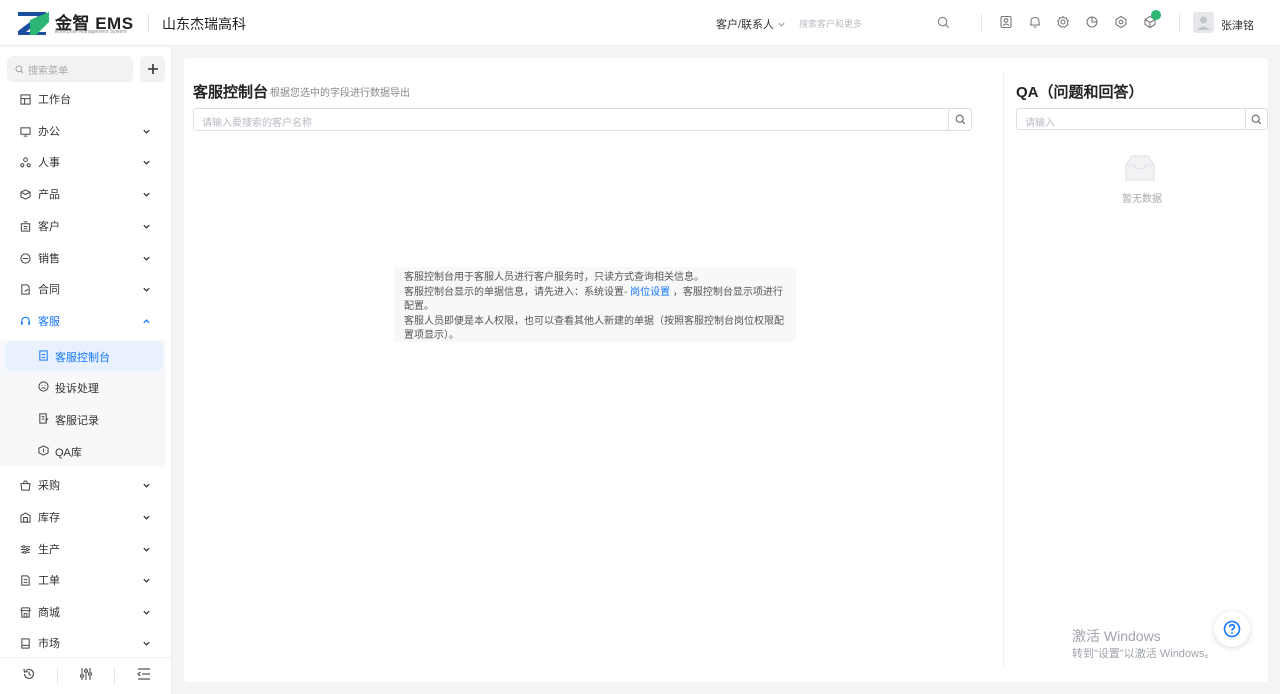 The image size is (1280, 694). Describe the element at coordinates (43, 355) in the screenshot. I see `console-icon` at that location.